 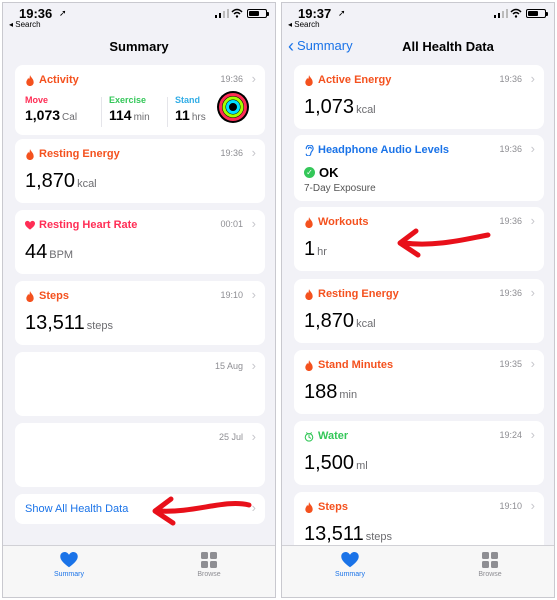 I want to click on status-bar: 19:36 ➚ ◂ Search, so click(x=139, y=18).